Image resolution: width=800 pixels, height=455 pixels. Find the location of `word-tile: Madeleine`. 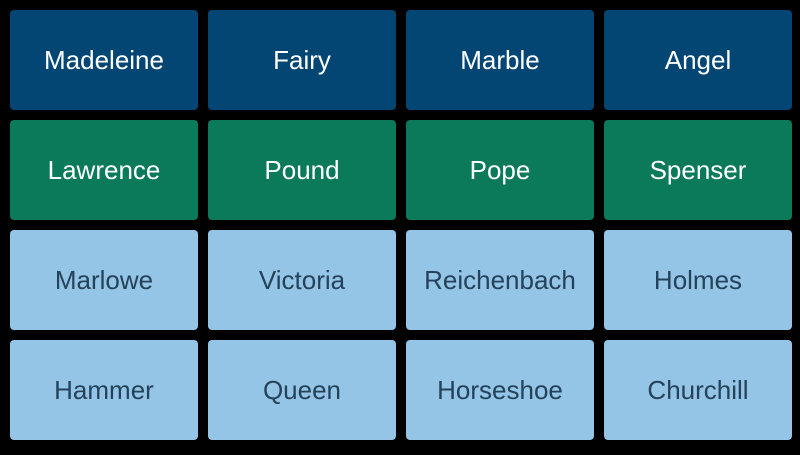

word-tile: Madeleine is located at coordinates (104, 60).